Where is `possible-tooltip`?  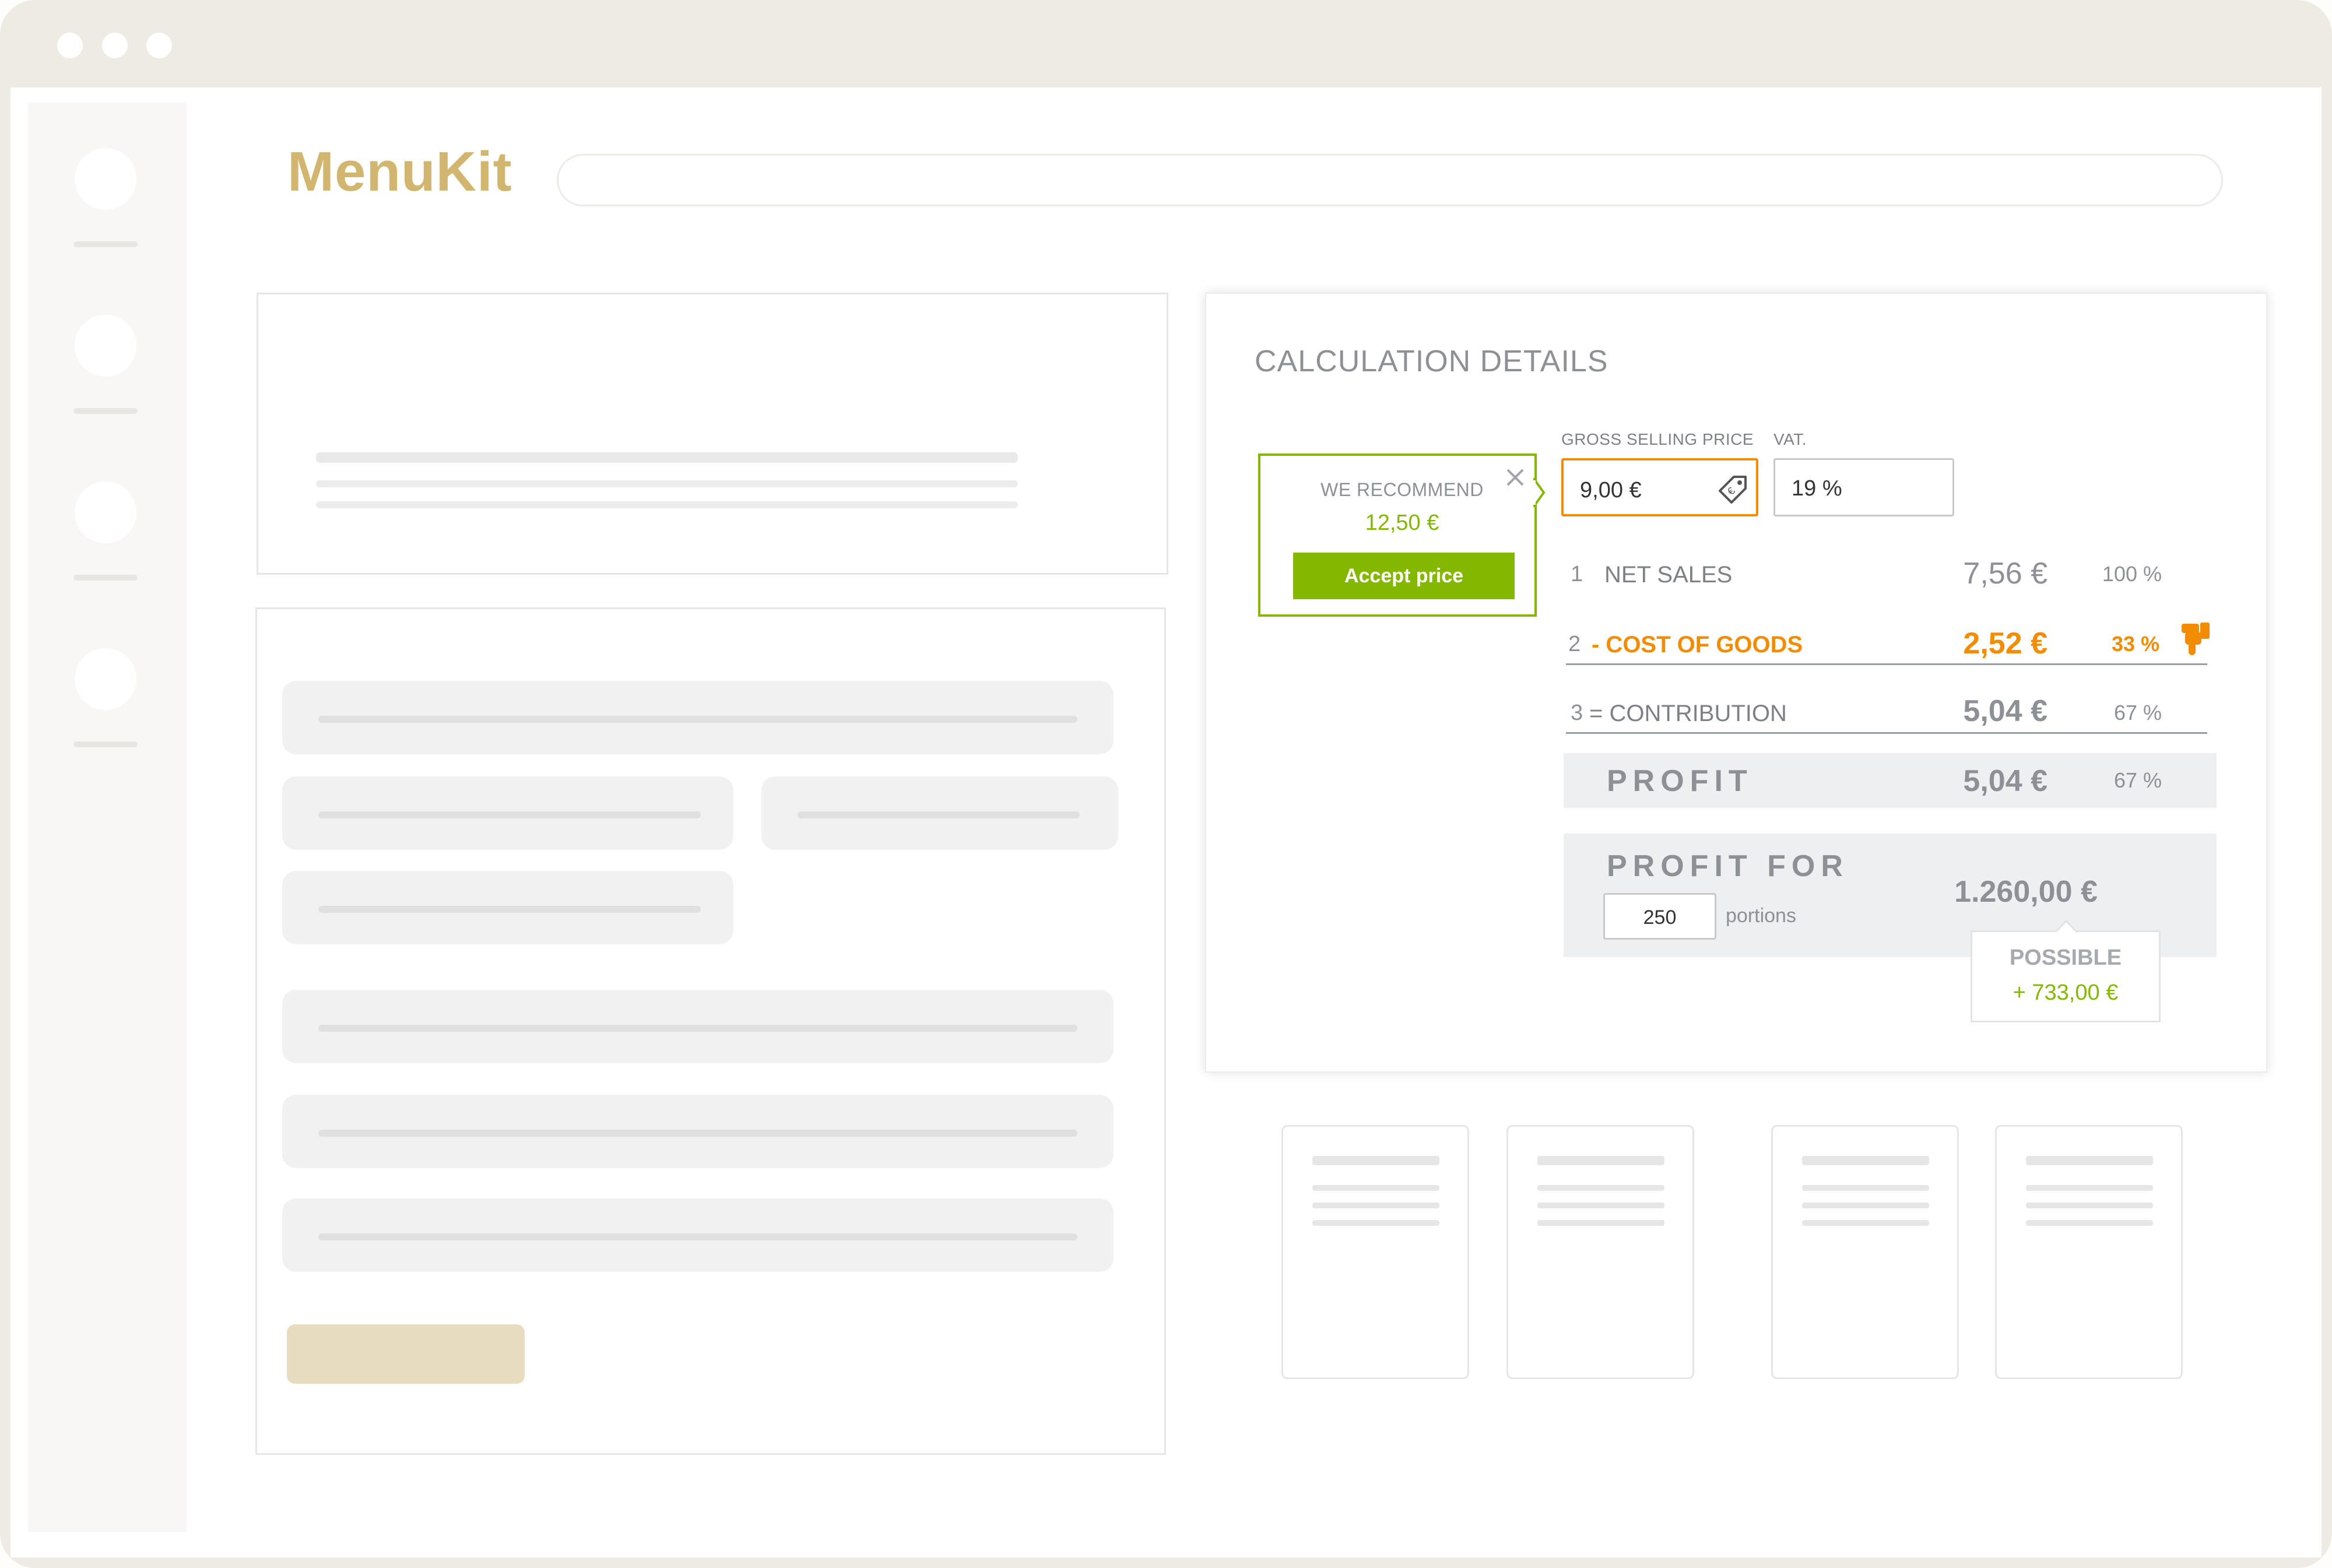
possible-tooltip is located at coordinates (2066, 976).